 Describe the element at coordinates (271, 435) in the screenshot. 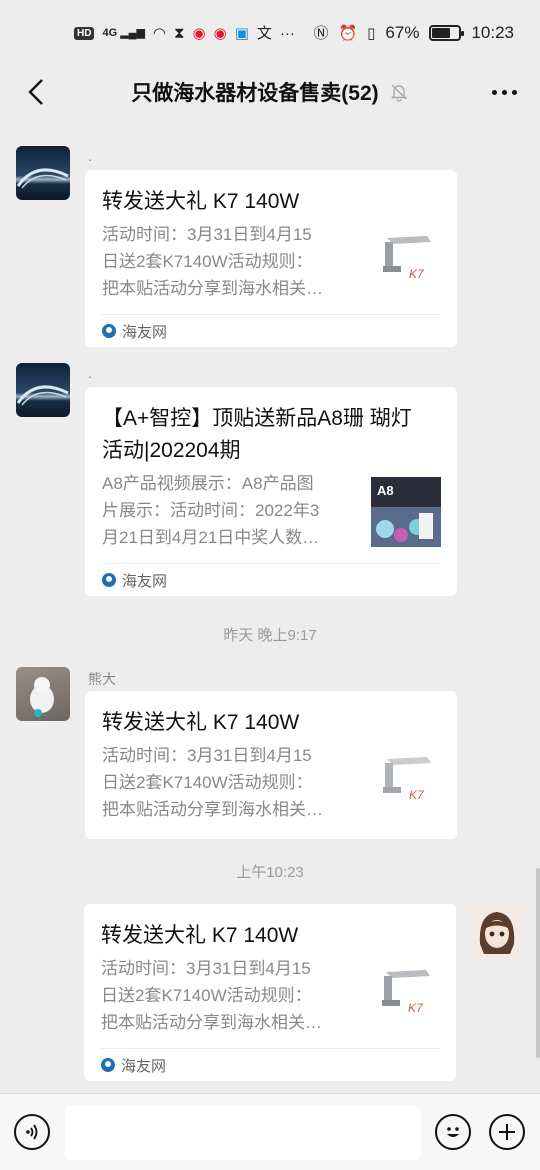

I see `card-title: 【A+智控】顶贴送新品A8珊 瑚灯 活动|202204期` at that location.